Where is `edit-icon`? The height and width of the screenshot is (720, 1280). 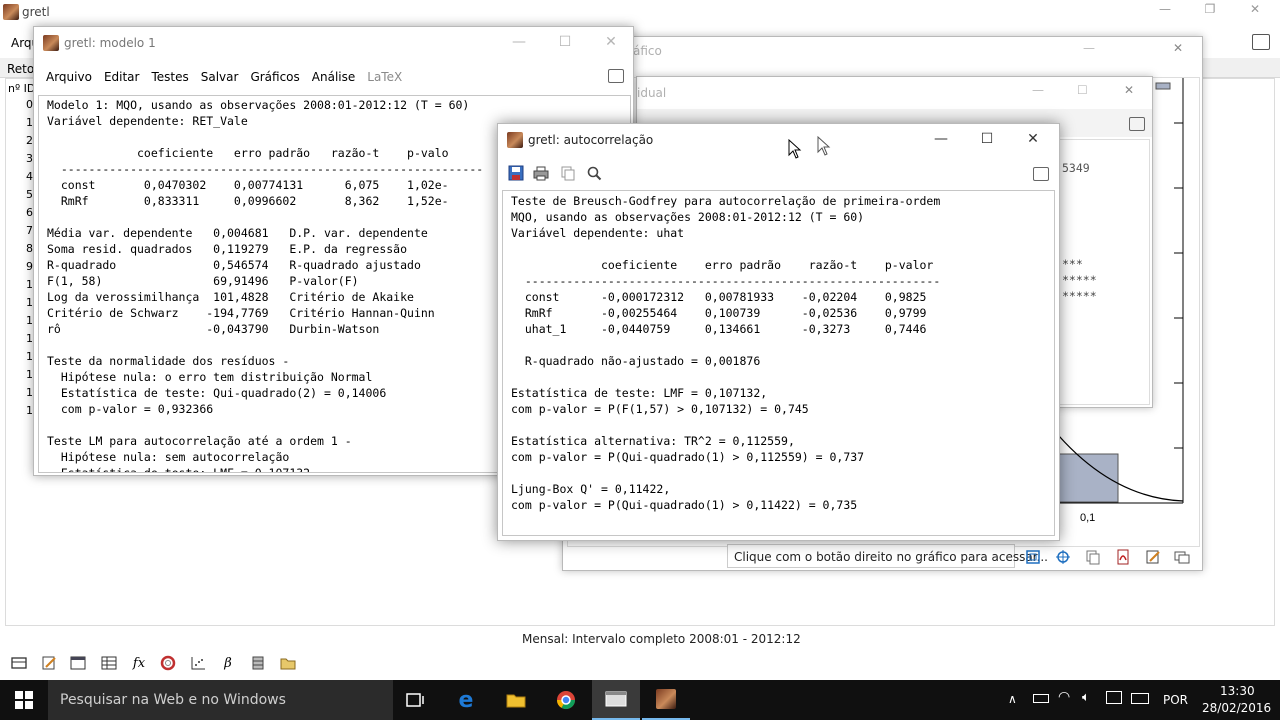 edit-icon is located at coordinates (1153, 557).